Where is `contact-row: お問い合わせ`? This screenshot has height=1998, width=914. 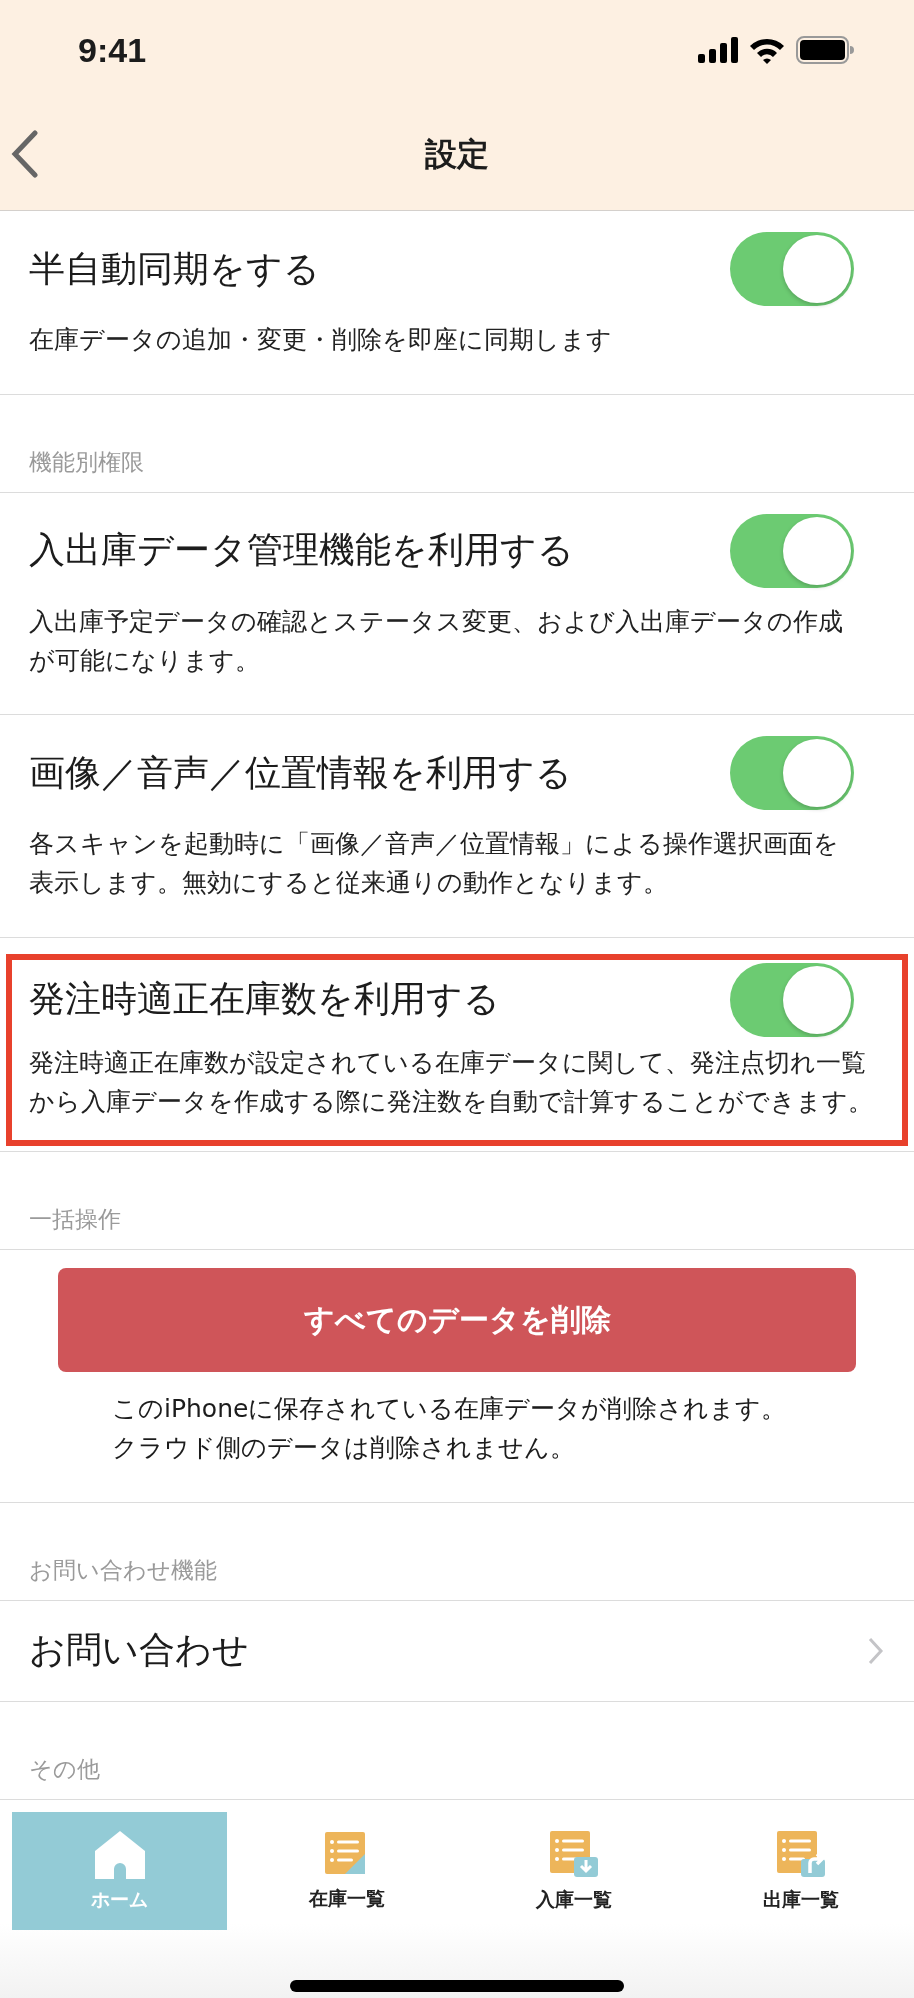
contact-row: お問い合わせ is located at coordinates (457, 1651).